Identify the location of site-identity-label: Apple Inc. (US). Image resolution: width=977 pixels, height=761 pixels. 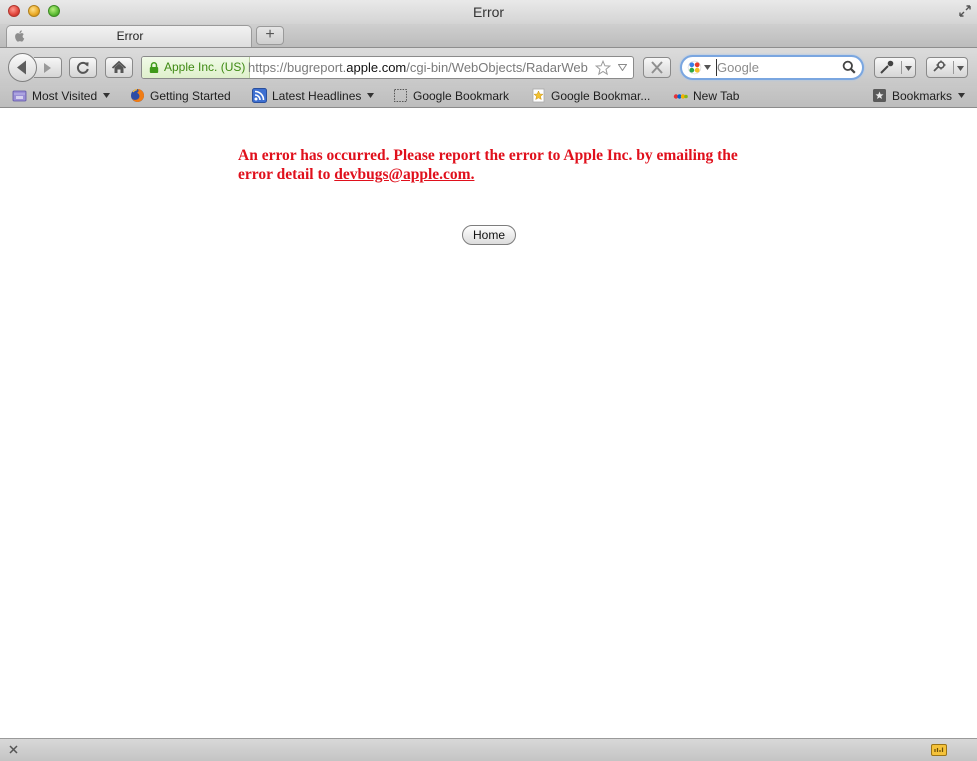
(205, 67).